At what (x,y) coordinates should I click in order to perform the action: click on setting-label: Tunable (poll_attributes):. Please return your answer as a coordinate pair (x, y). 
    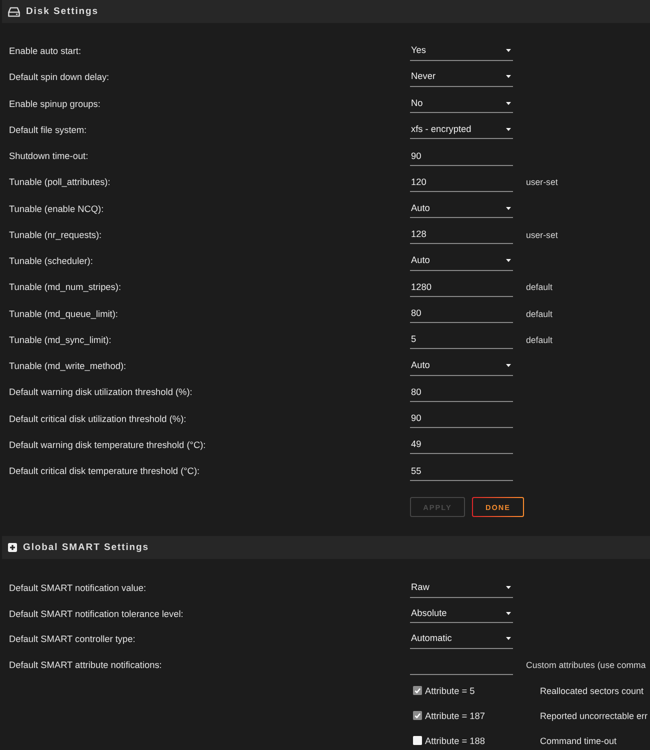
    Looking at the image, I should click on (60, 182).